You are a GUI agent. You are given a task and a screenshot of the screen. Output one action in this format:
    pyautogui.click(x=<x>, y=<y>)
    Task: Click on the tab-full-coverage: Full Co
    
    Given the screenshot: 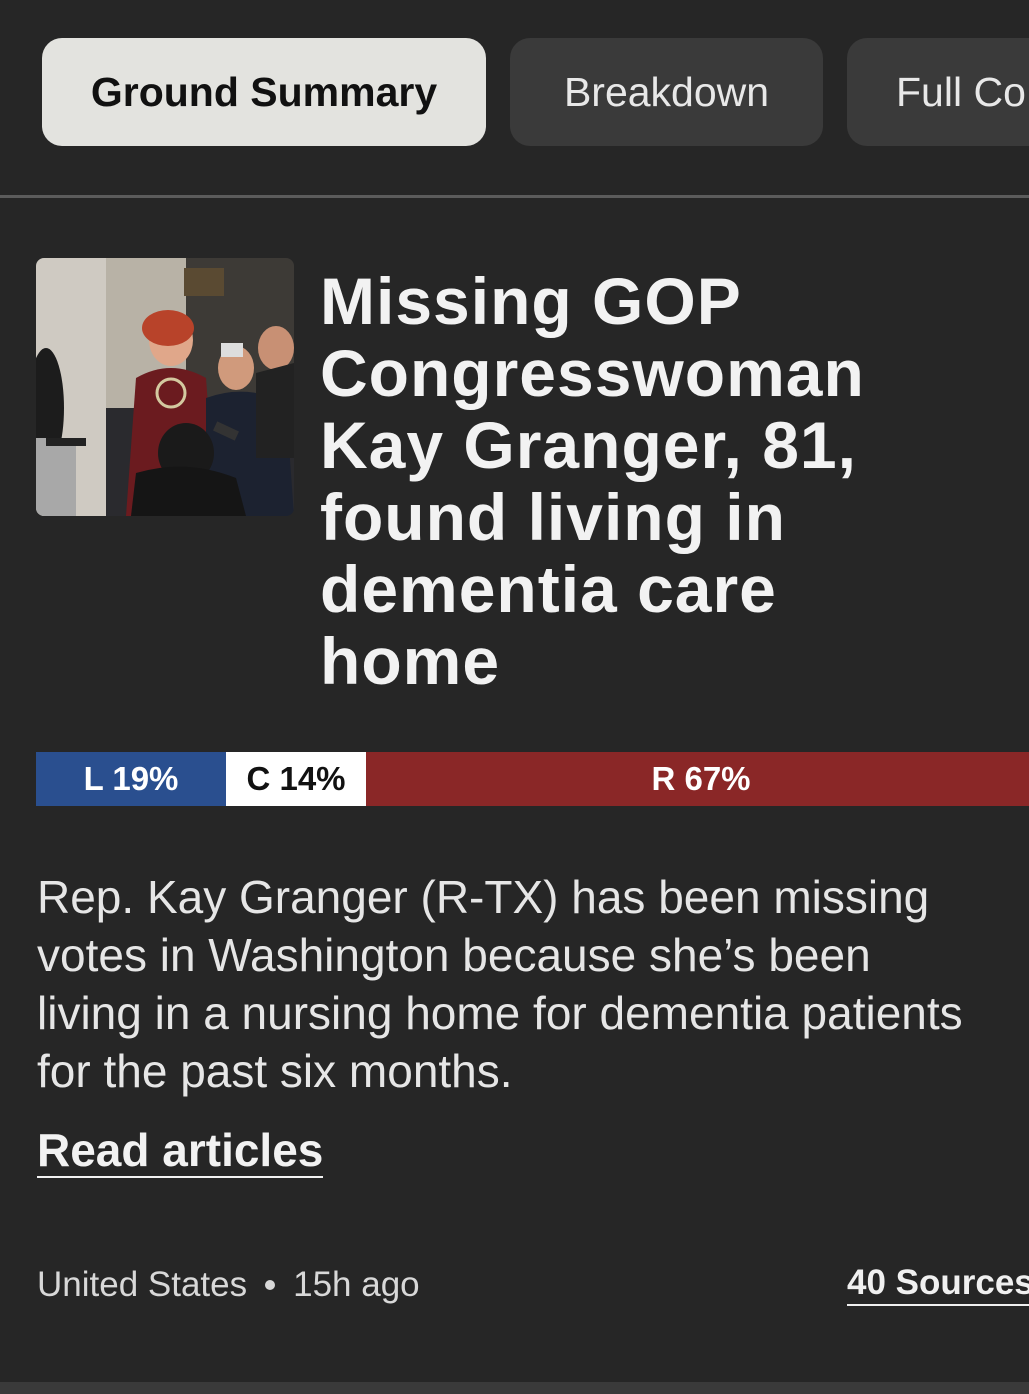 What is the action you would take?
    pyautogui.click(x=938, y=92)
    